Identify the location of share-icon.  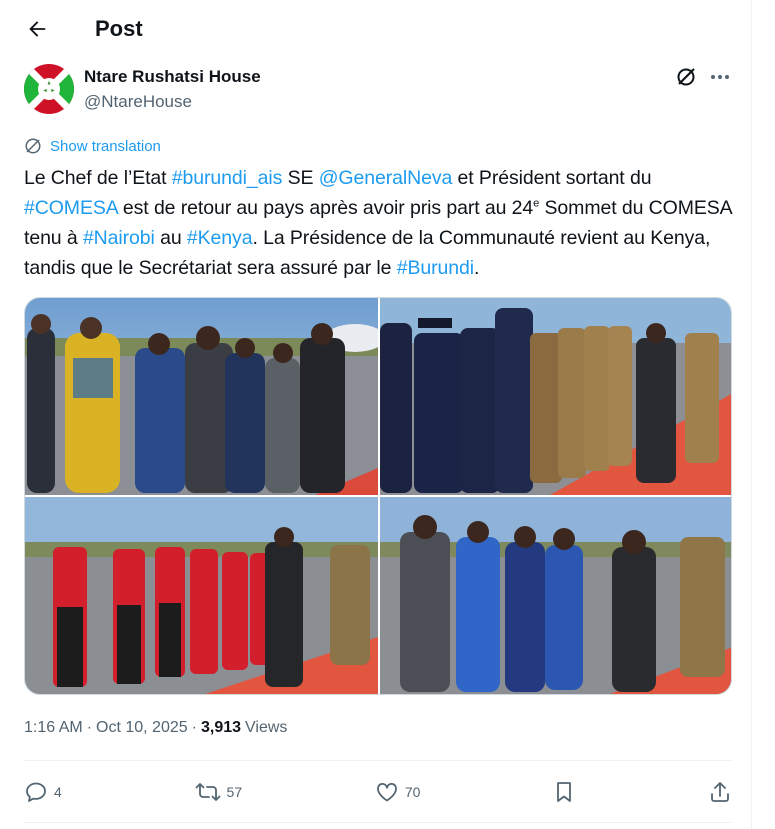
(720, 792).